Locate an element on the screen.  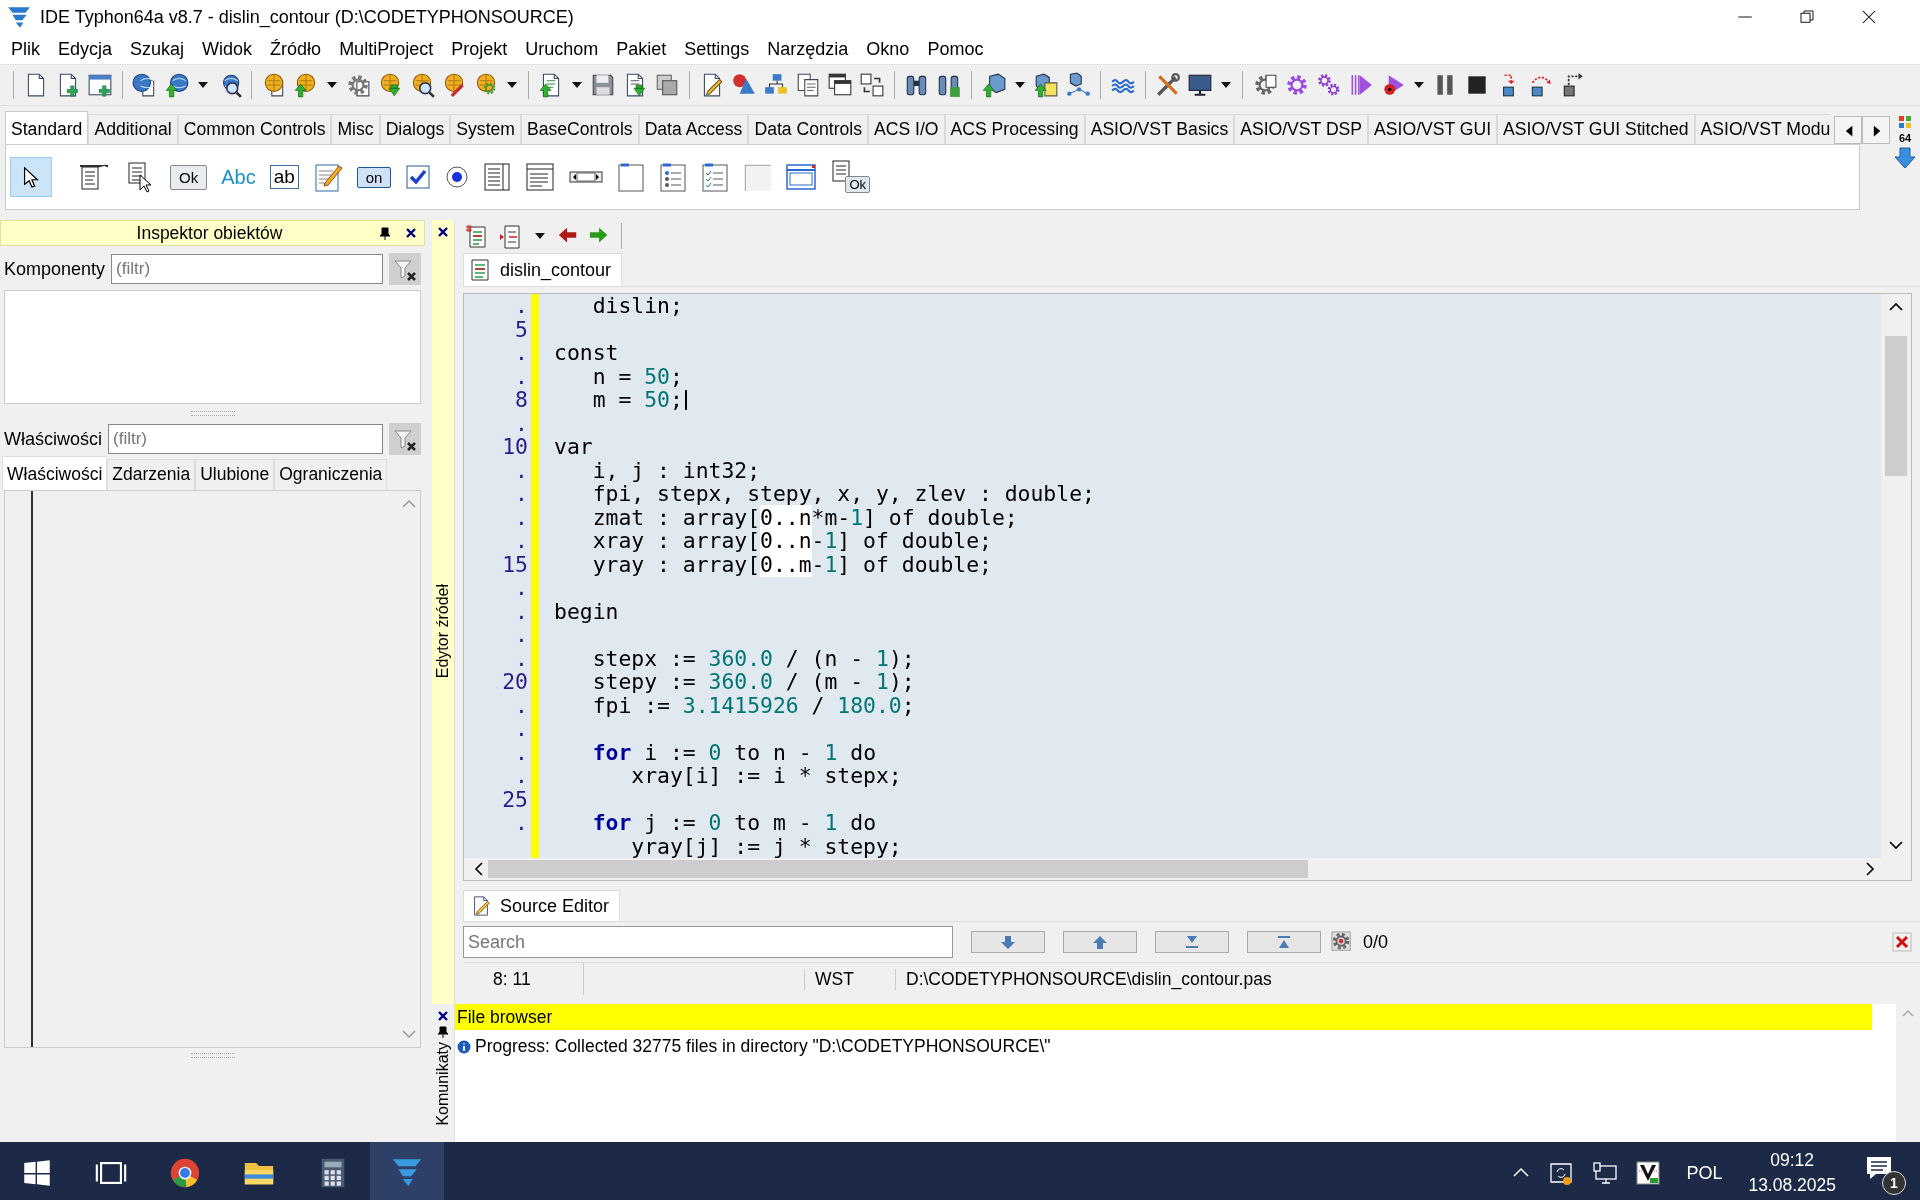
tab: System is located at coordinates (485, 129).